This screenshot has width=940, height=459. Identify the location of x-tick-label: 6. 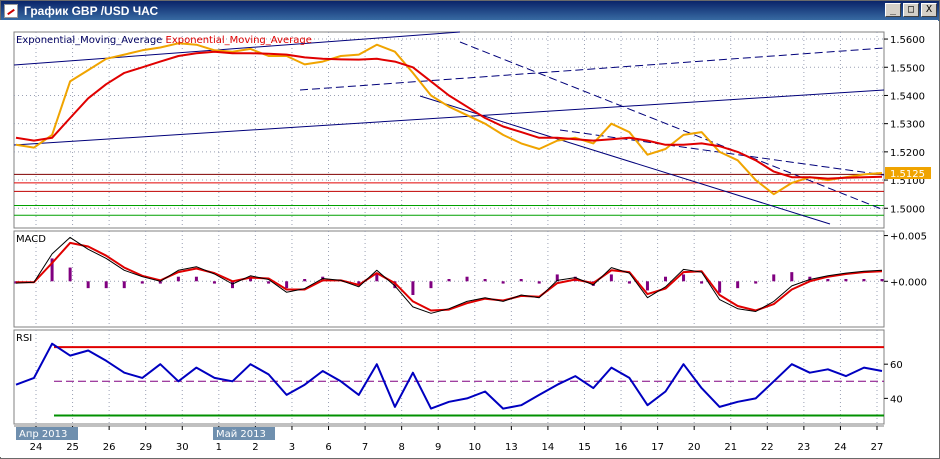
(328, 447).